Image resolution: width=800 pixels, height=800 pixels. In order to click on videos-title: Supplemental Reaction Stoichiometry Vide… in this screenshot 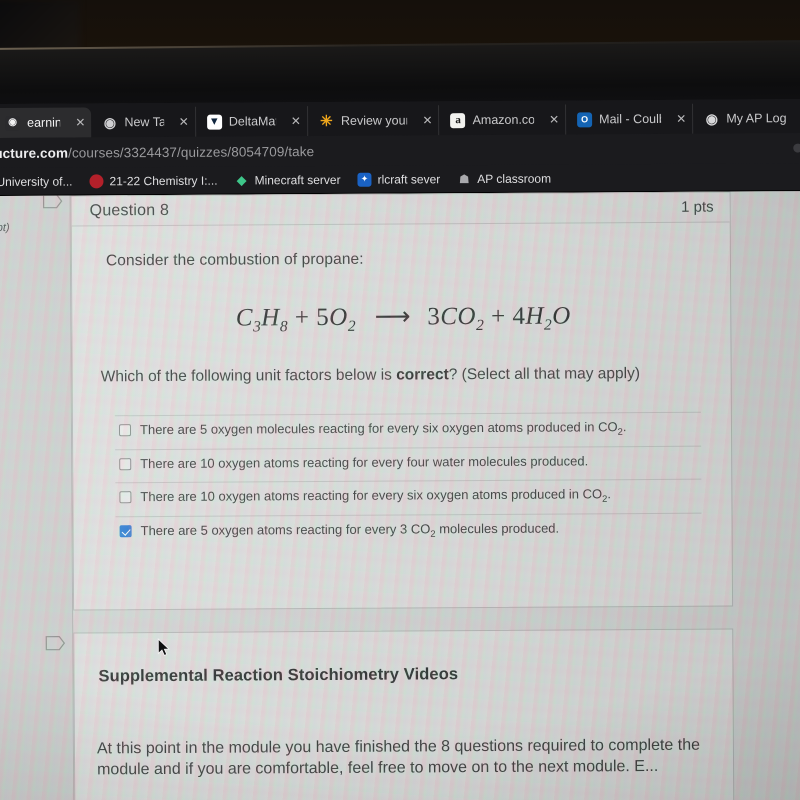, I will do `click(278, 675)`.